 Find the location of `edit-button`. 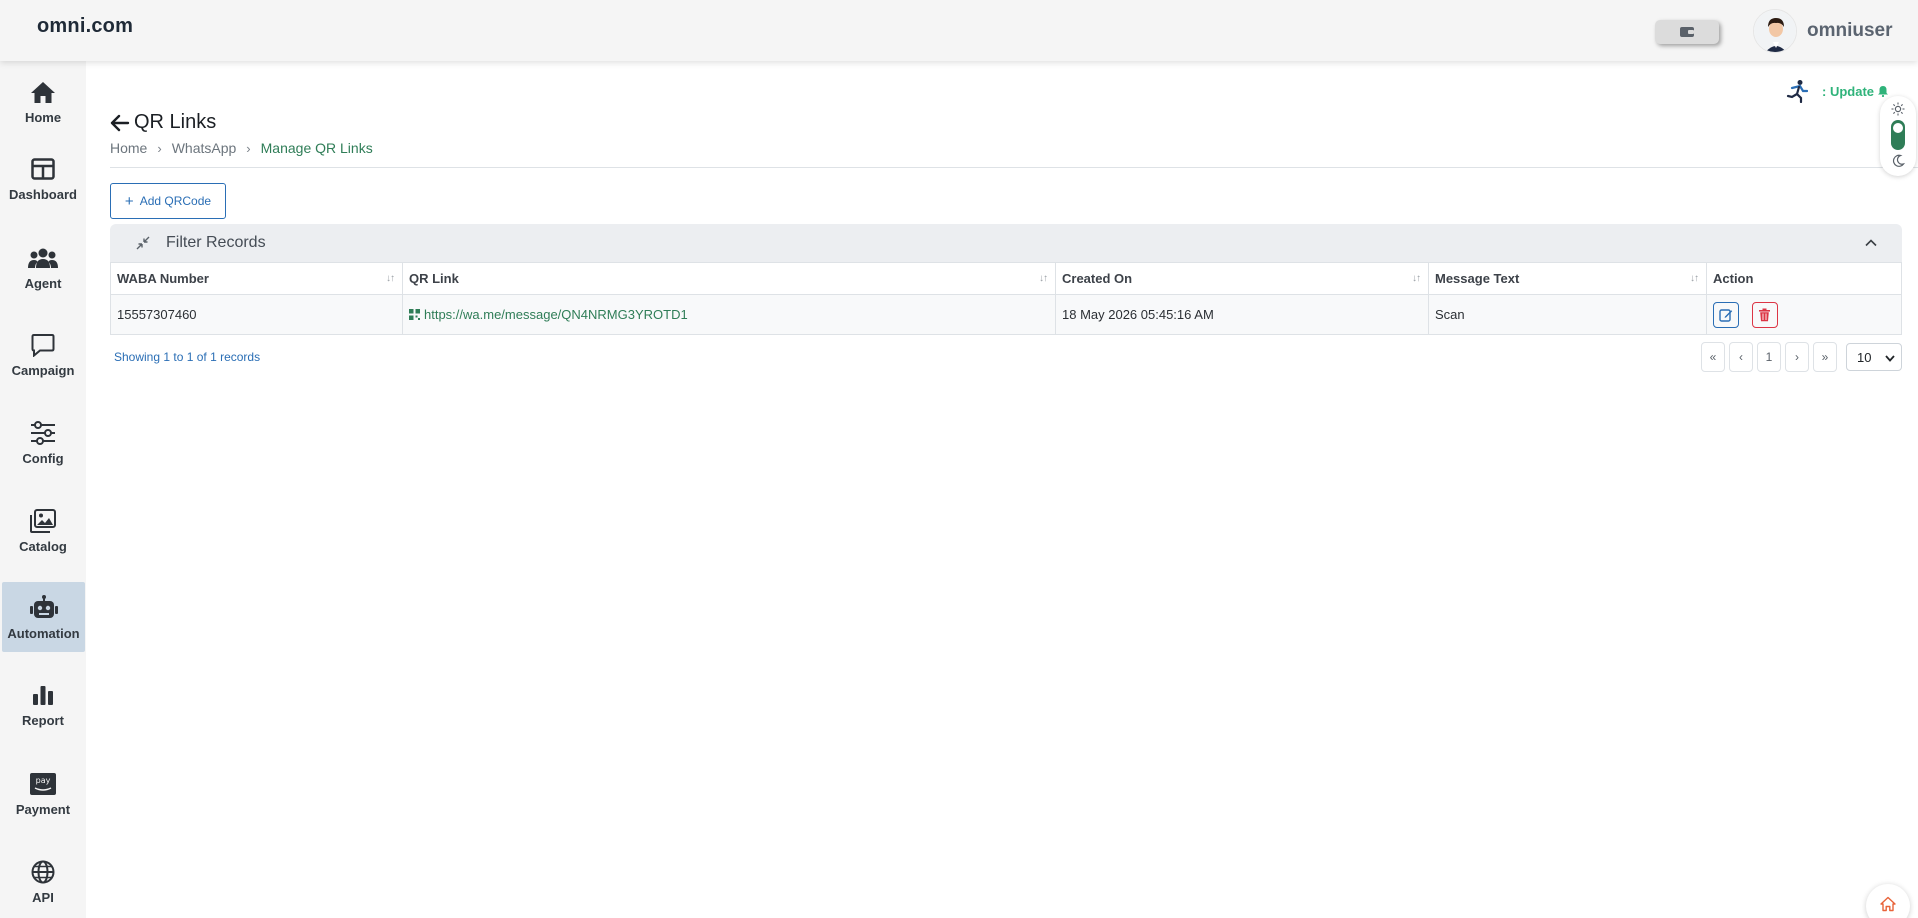

edit-button is located at coordinates (1726, 314).